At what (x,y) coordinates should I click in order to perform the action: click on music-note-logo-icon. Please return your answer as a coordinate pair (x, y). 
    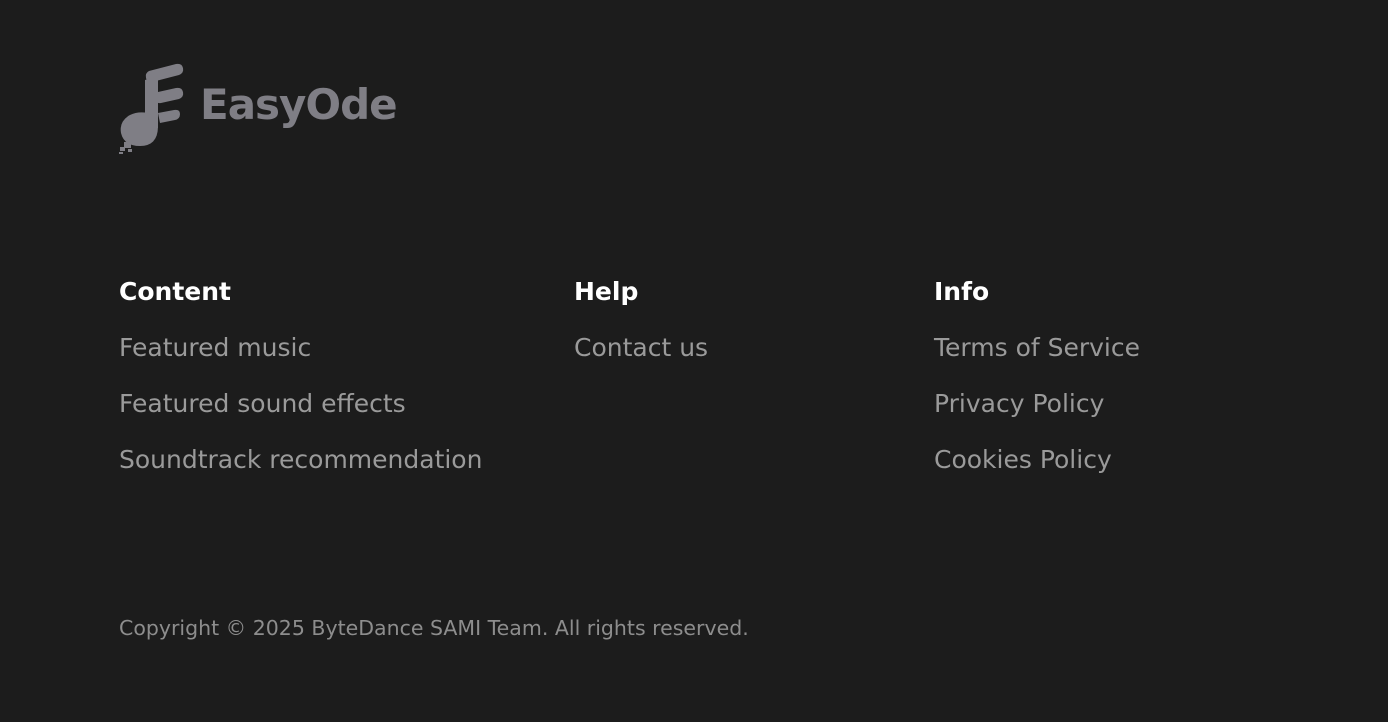
    Looking at the image, I should click on (151, 108).